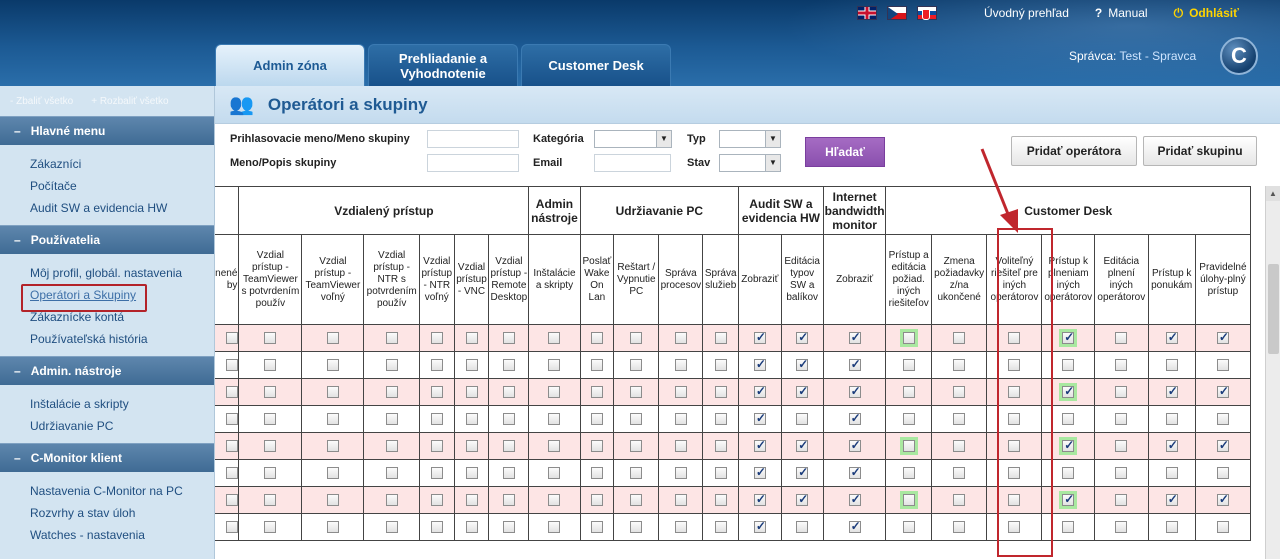 This screenshot has height=559, width=1280. I want to click on scroll-thumb, so click(1273, 309).